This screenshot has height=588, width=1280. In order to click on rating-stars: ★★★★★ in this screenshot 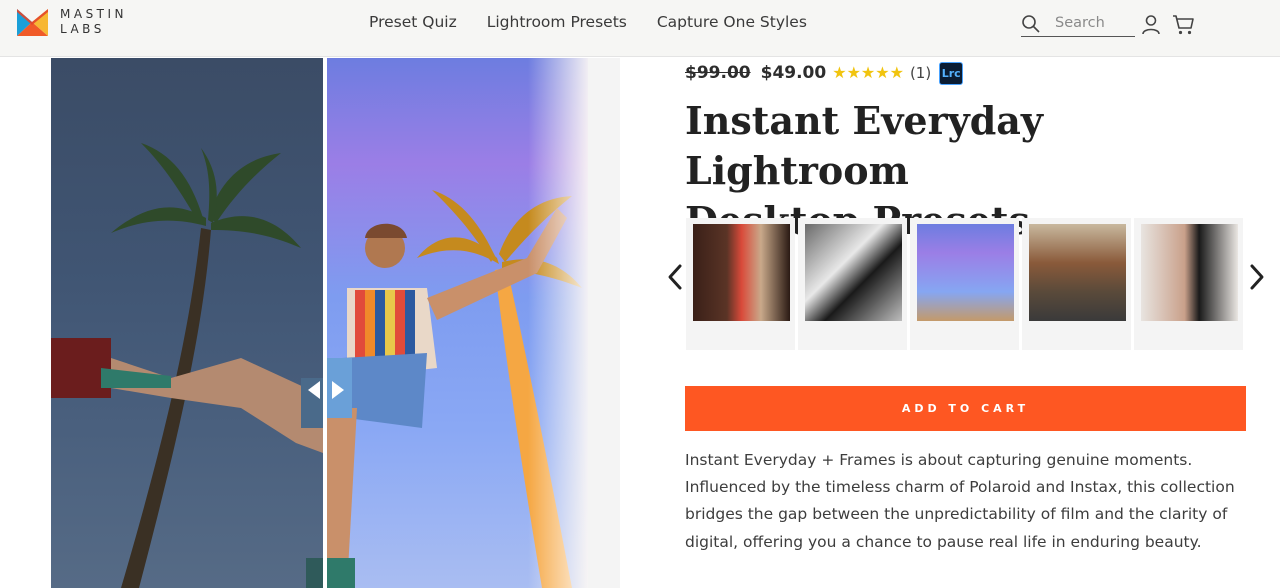, I will do `click(868, 73)`.